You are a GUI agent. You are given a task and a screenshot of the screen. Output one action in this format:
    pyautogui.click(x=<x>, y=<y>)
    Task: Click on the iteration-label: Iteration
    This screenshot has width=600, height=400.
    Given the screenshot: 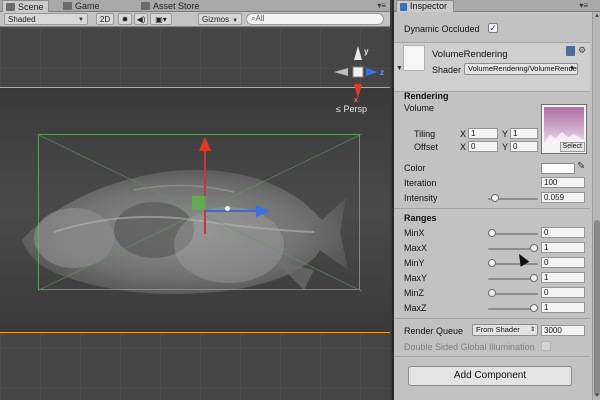 What is the action you would take?
    pyautogui.click(x=420, y=183)
    